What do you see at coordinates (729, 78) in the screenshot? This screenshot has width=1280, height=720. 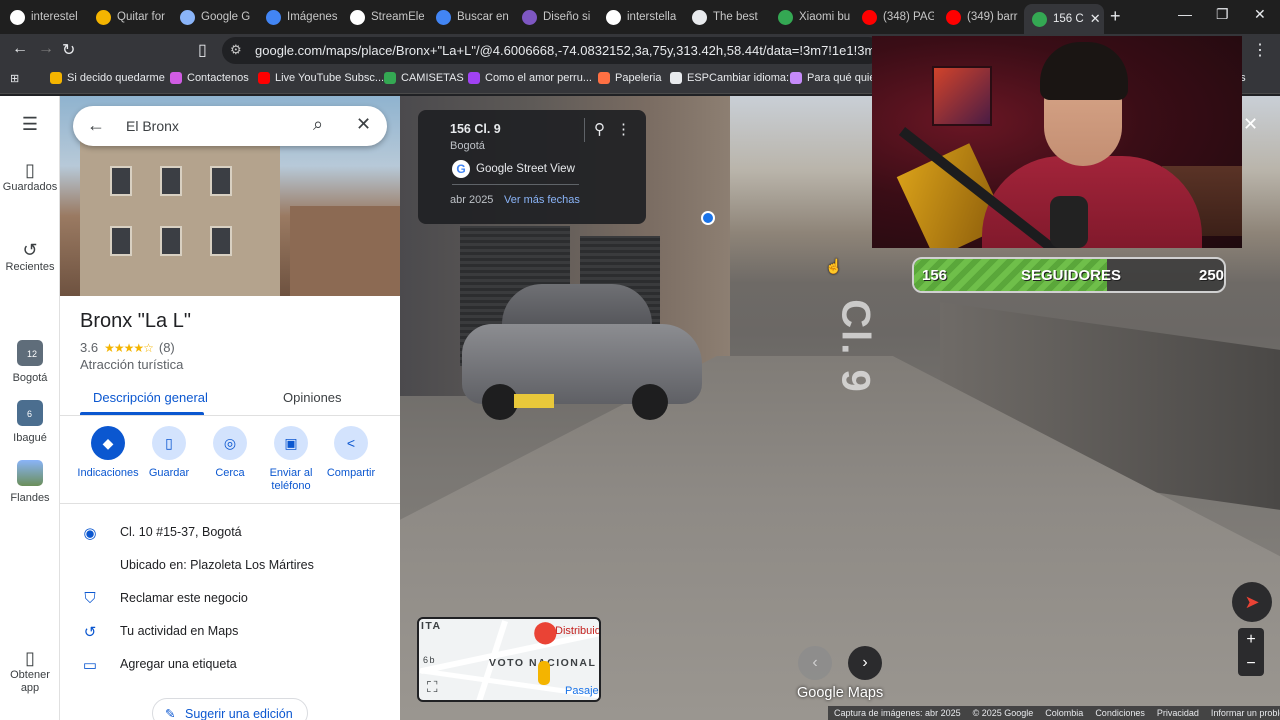 I see `bookmark-item: ESPCambiar idioma:` at bounding box center [729, 78].